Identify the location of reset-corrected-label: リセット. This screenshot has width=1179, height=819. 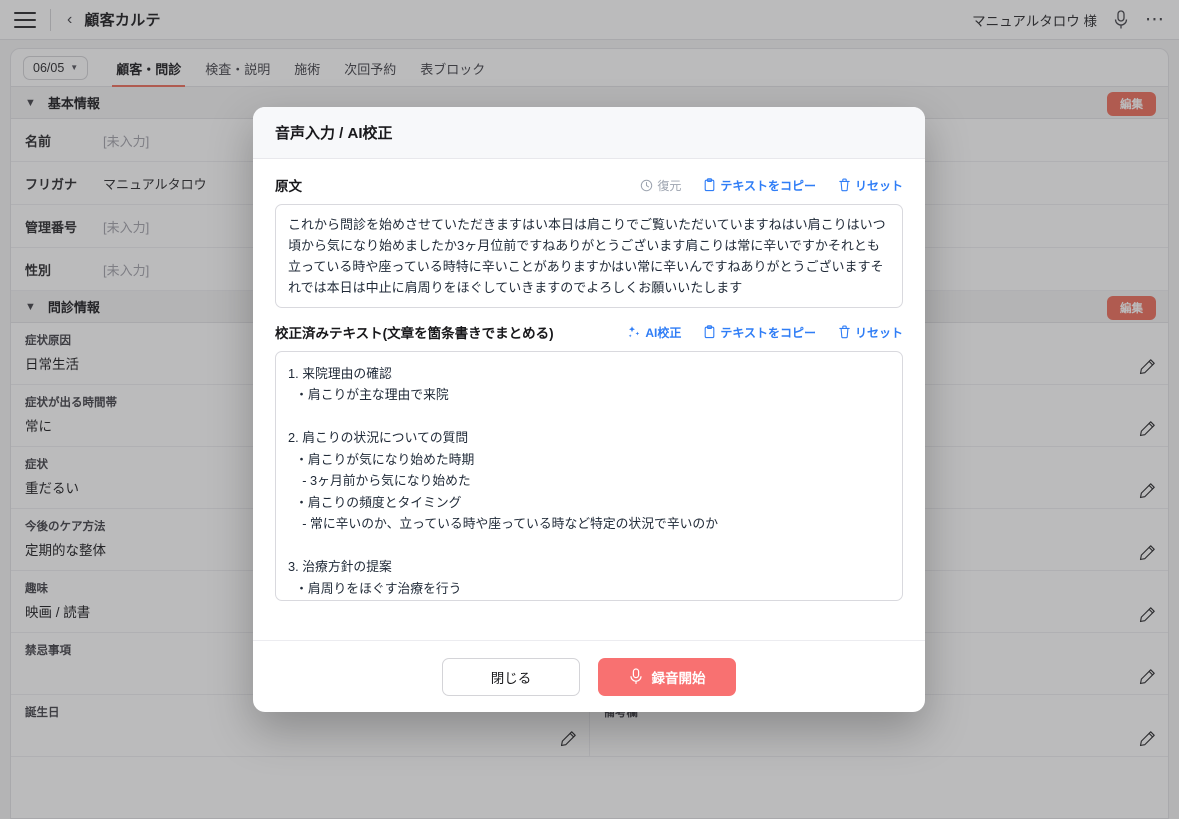
(878, 332).